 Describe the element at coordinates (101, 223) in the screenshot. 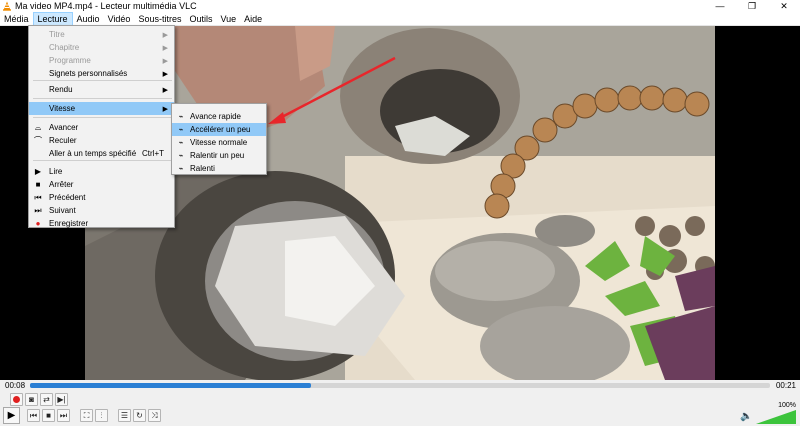

I see `lecture-menu-item-enregistrer: ● Enregistrer` at that location.